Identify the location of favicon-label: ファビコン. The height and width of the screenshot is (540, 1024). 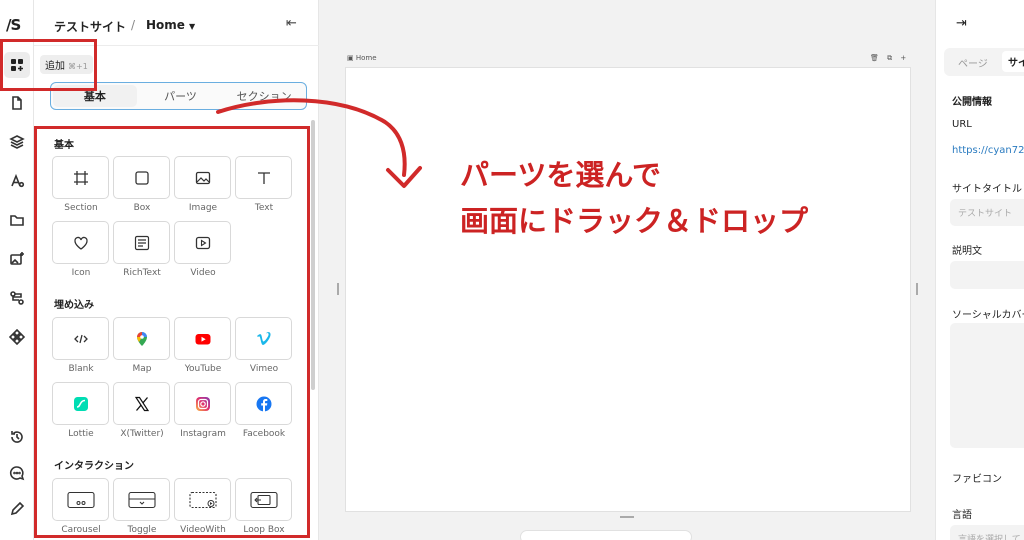
(977, 479).